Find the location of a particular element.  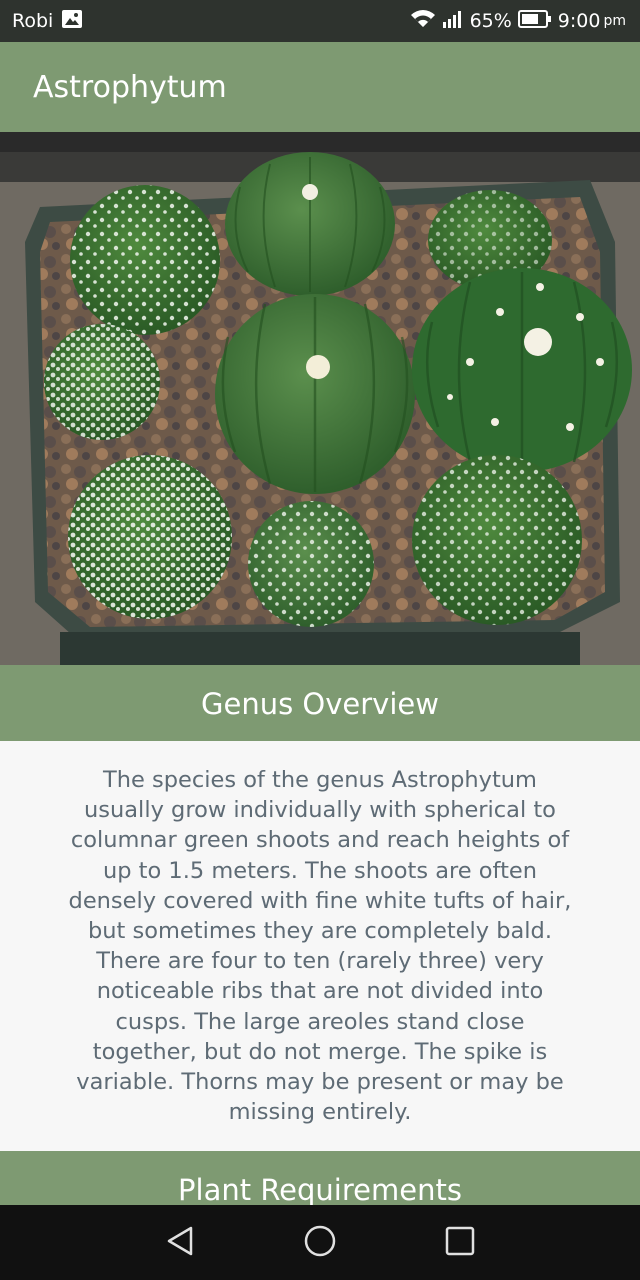

home-button is located at coordinates (320, 1243).